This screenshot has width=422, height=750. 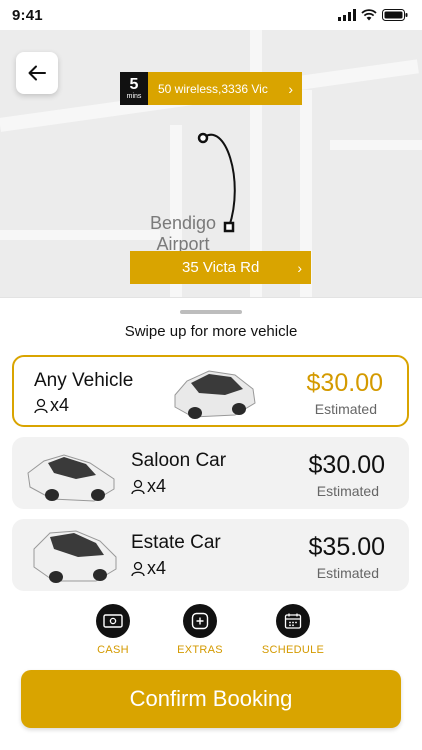 What do you see at coordinates (134, 96) in the screenshot?
I see `eta-unit: mins` at bounding box center [134, 96].